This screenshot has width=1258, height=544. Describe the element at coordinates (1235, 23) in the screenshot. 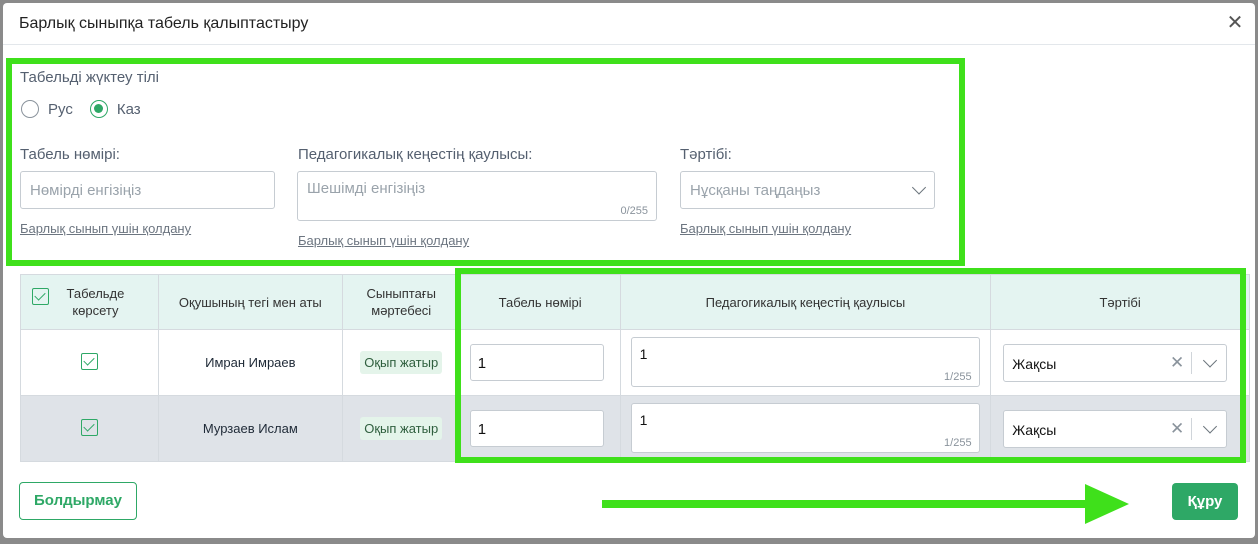

I see `close-icon: ✕` at that location.